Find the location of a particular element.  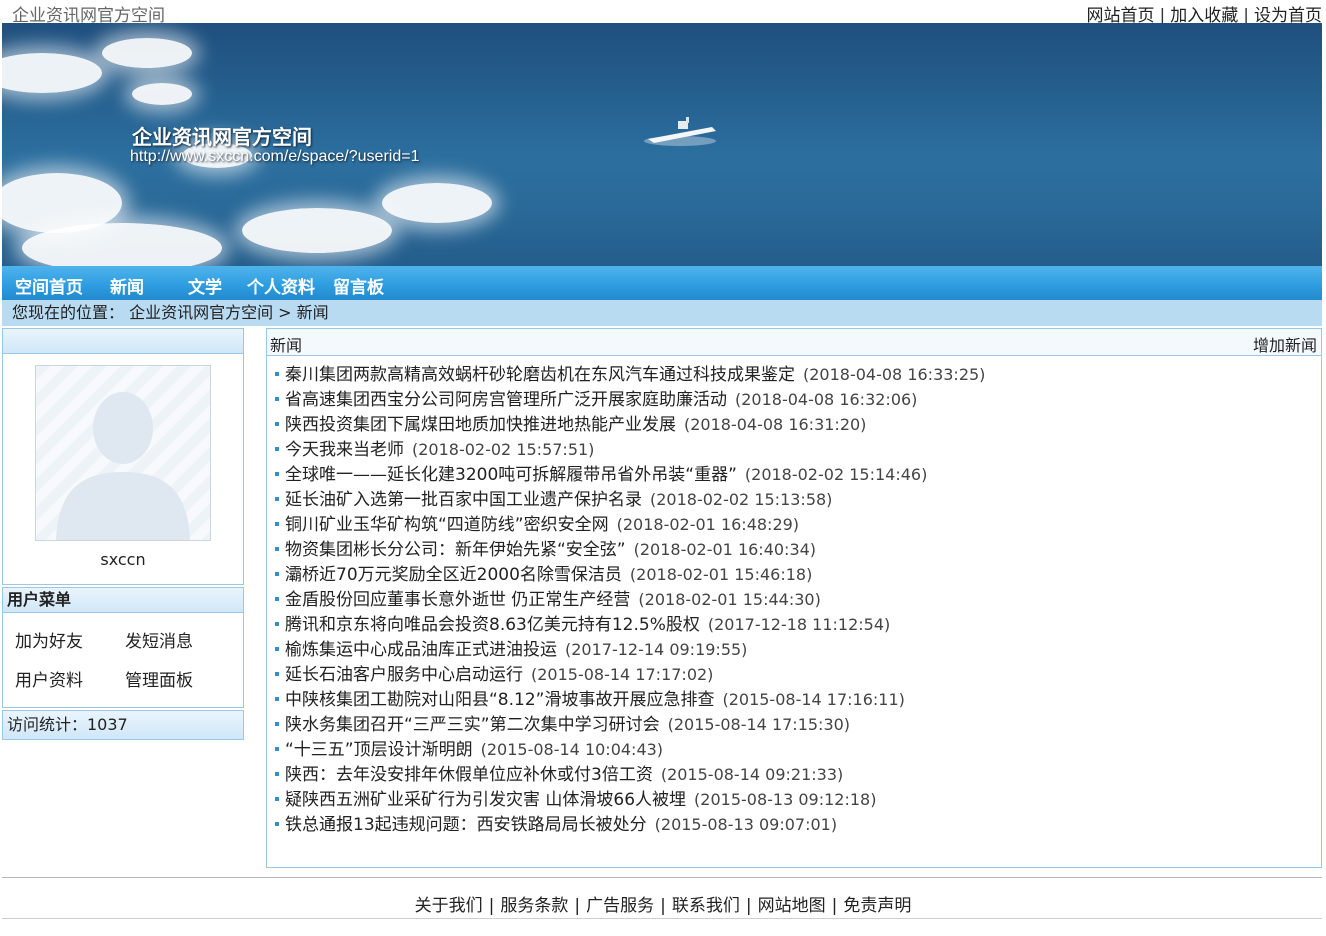

news-title-link: 金盾股份回应董事长意外逝世 仍正常生产经营 is located at coordinates (457, 600).